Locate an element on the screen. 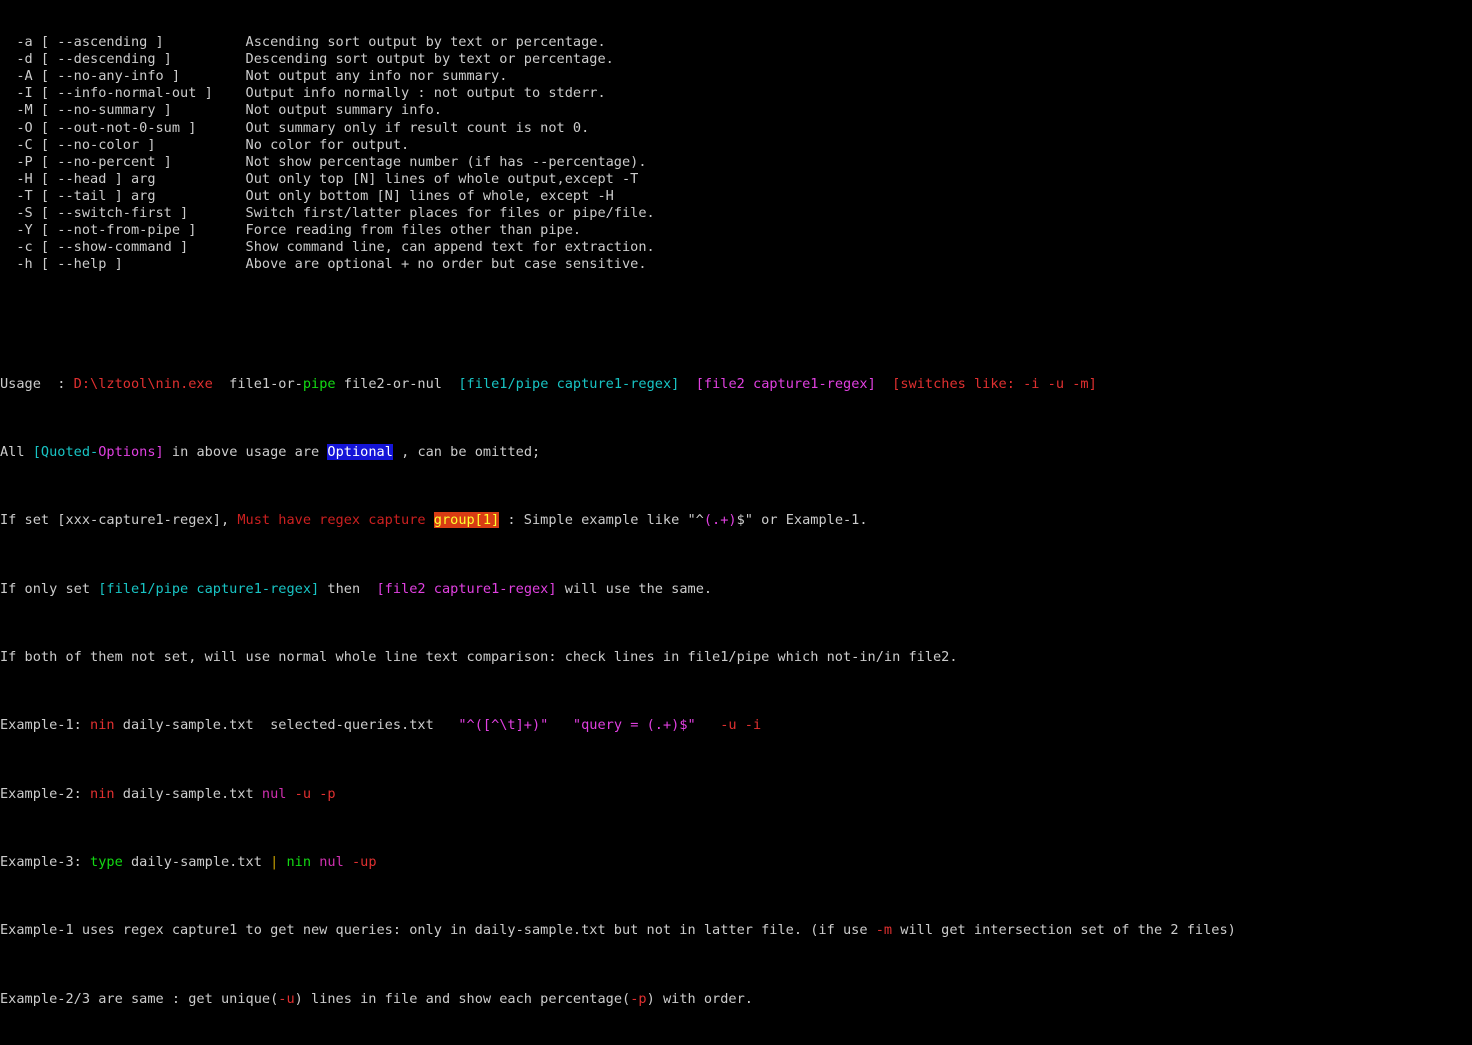 The image size is (1472, 1045). must-have-text: Must have regex capture is located at coordinates (335, 520).